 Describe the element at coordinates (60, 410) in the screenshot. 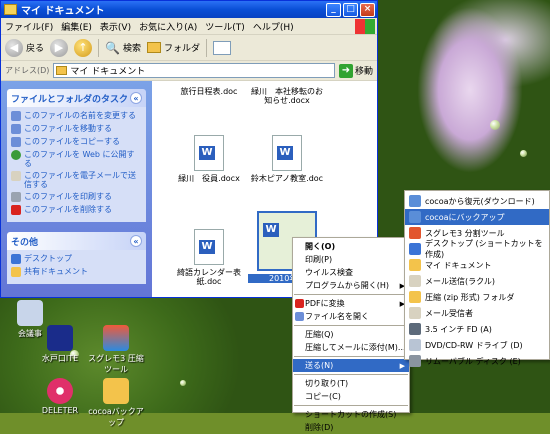

I see `desktop-icon-label: DELETER` at that location.